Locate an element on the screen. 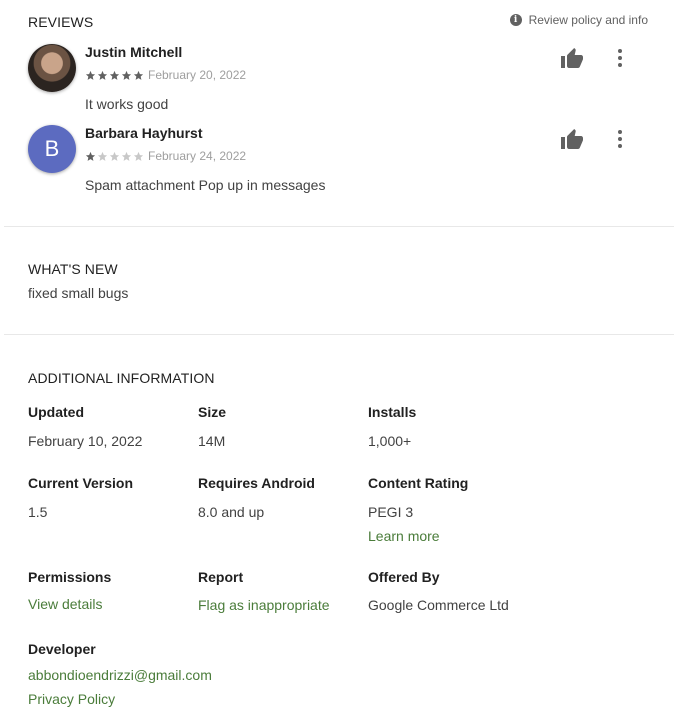 The width and height of the screenshot is (682, 719). info-updated: Updated February 10, 2022 is located at coordinates (113, 426).